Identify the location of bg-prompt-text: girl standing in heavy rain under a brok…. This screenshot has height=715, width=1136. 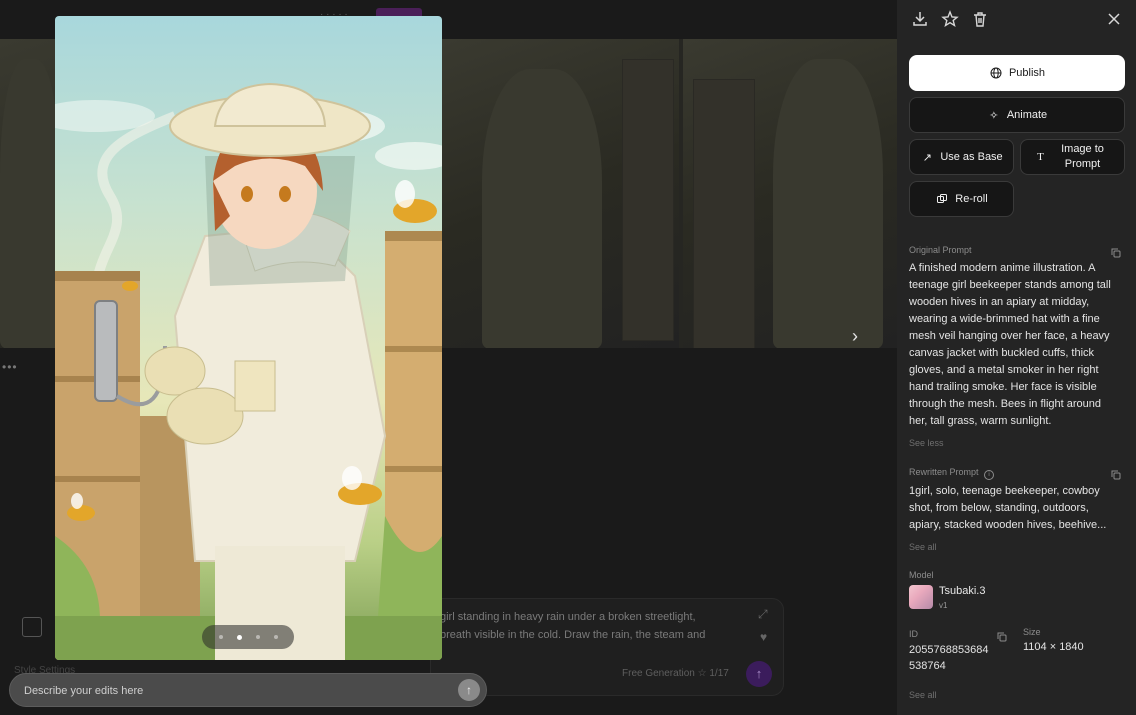
(573, 626).